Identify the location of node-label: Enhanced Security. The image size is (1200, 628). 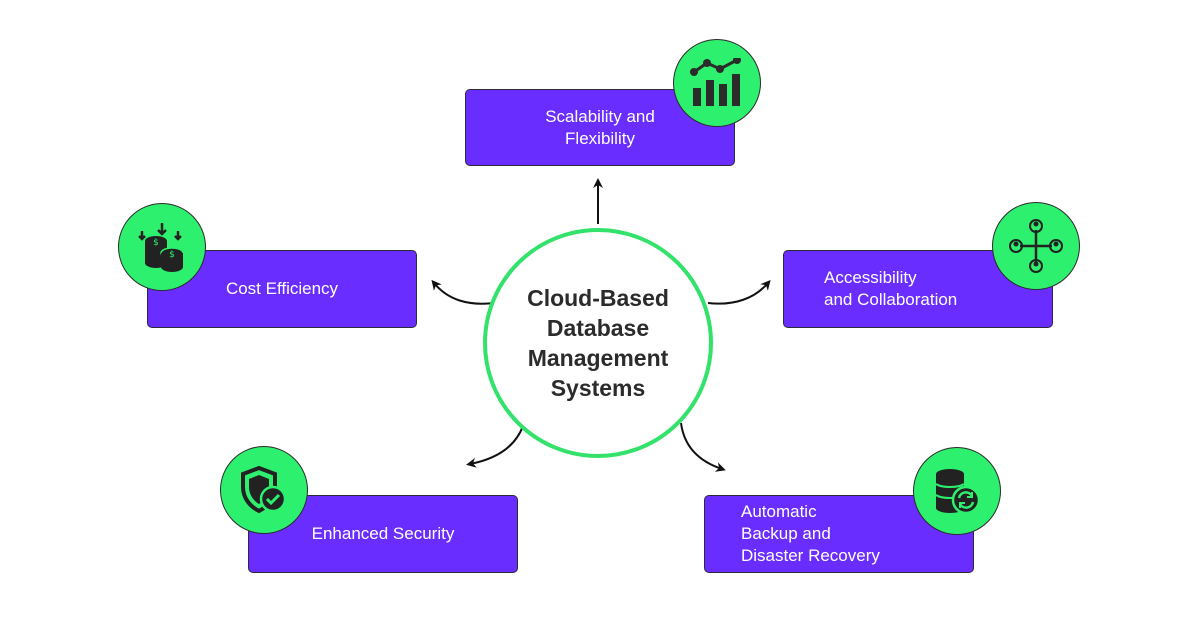
(383, 533).